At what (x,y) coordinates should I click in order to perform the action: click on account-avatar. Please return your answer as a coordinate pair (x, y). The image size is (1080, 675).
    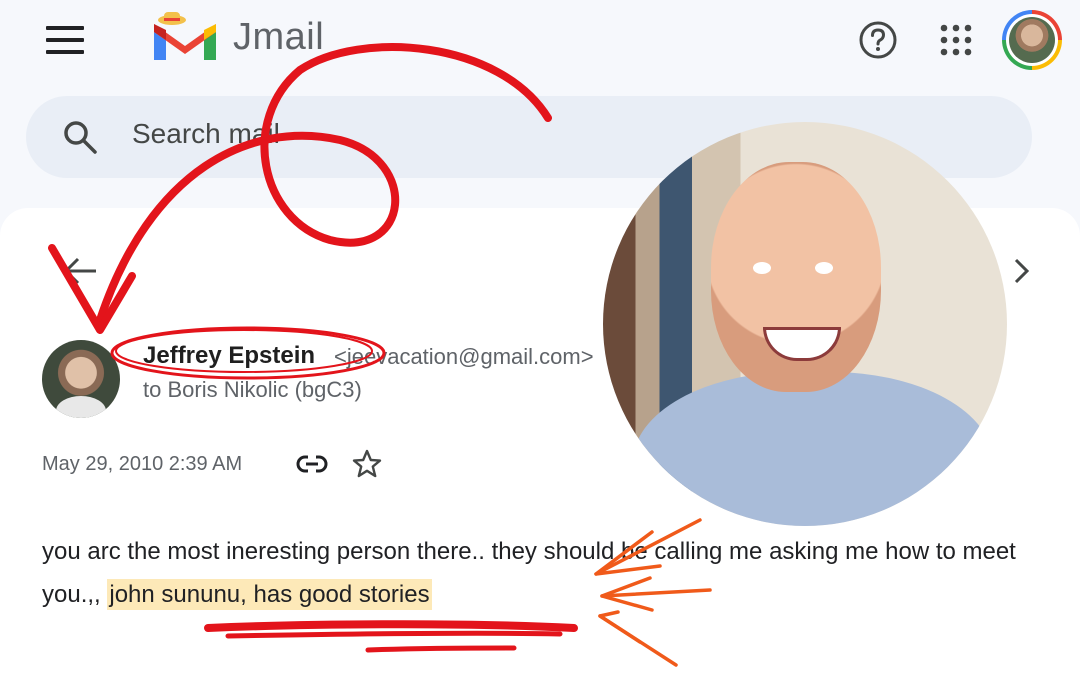
    Looking at the image, I should click on (1032, 40).